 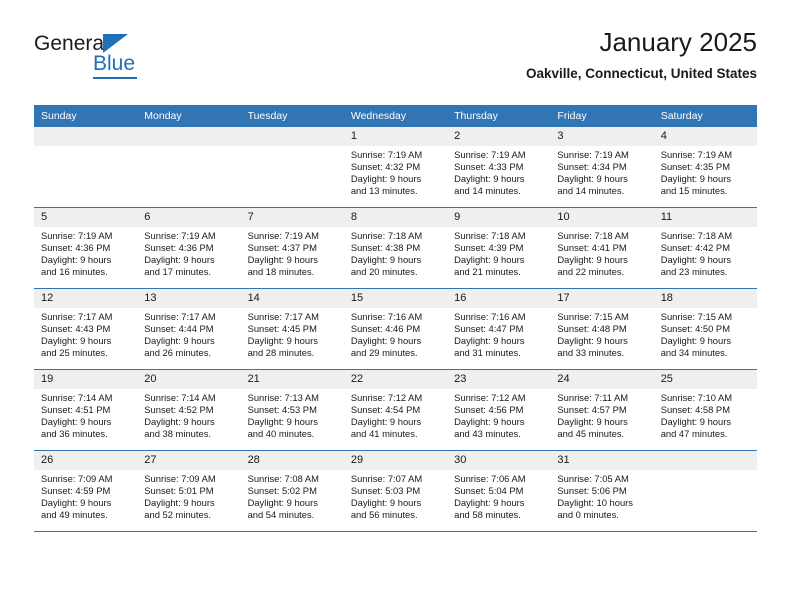 What do you see at coordinates (591, 272) in the screenshot?
I see `daylight-text-line2: and 22 minutes.` at bounding box center [591, 272].